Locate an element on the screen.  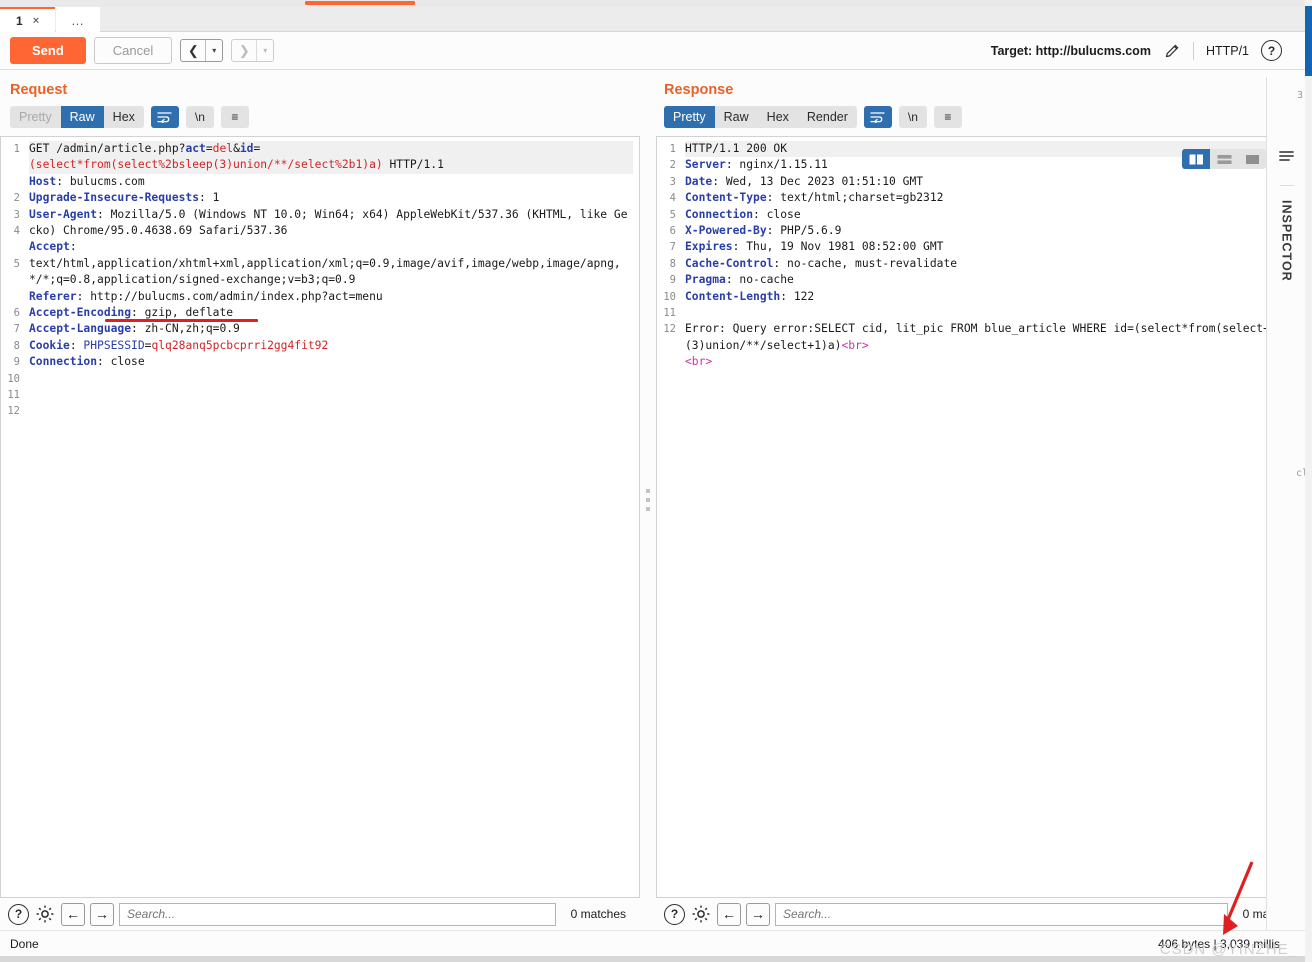
target-area: Target: http://bulucms.com HTTP/1 ? is located at coordinates (1146, 50).